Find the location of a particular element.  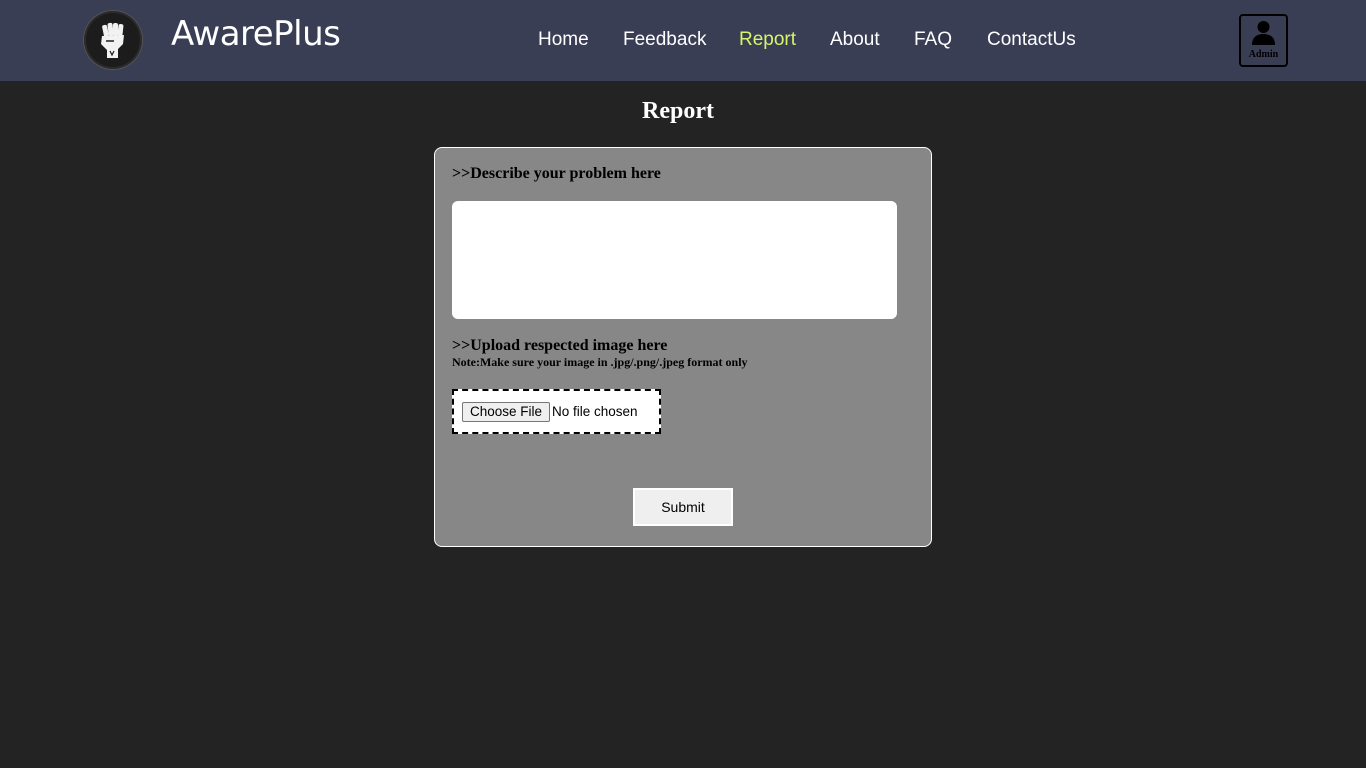

describe-label: >>Describe your problem here is located at coordinates (556, 173).